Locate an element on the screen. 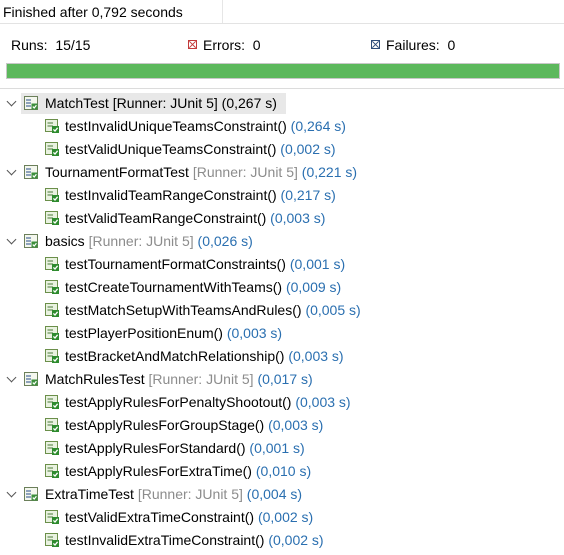  tree-test-row: testApplyRulesForStandard() (0,001 s) is located at coordinates (282, 448).